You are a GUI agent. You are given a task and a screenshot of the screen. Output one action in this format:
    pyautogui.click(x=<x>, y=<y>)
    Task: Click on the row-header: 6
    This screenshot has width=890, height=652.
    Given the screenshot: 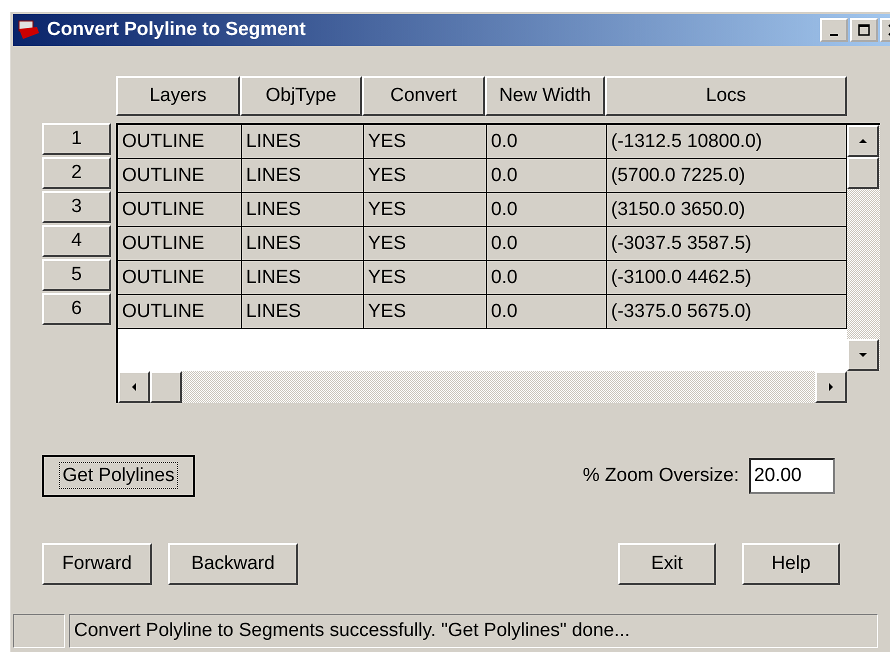 What is the action you would take?
    pyautogui.click(x=76, y=309)
    